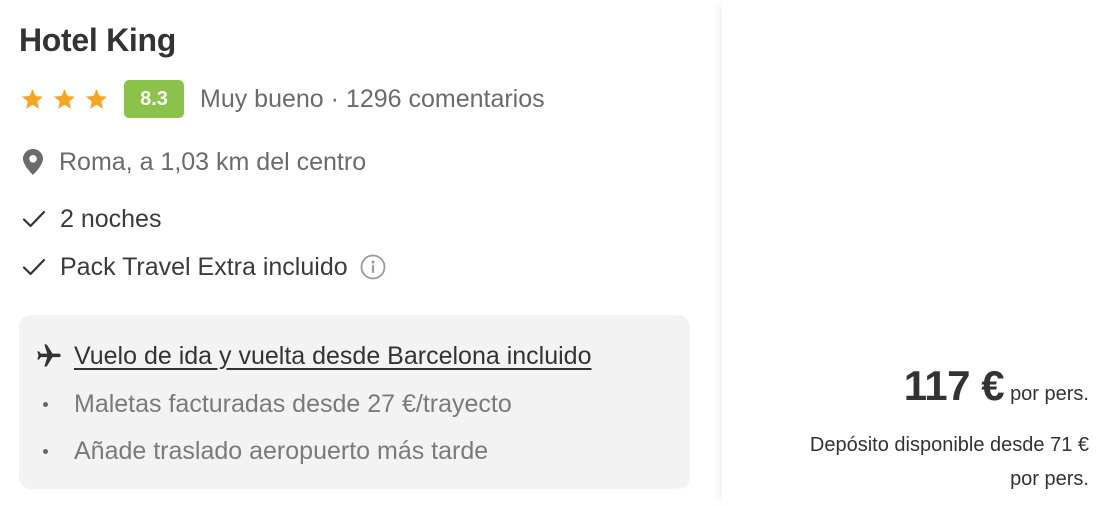 Image resolution: width=1104 pixels, height=506 pixels. What do you see at coordinates (293, 403) in the screenshot?
I see `baggage-info: Maletas facturadas desde 27 €/trayecto` at bounding box center [293, 403].